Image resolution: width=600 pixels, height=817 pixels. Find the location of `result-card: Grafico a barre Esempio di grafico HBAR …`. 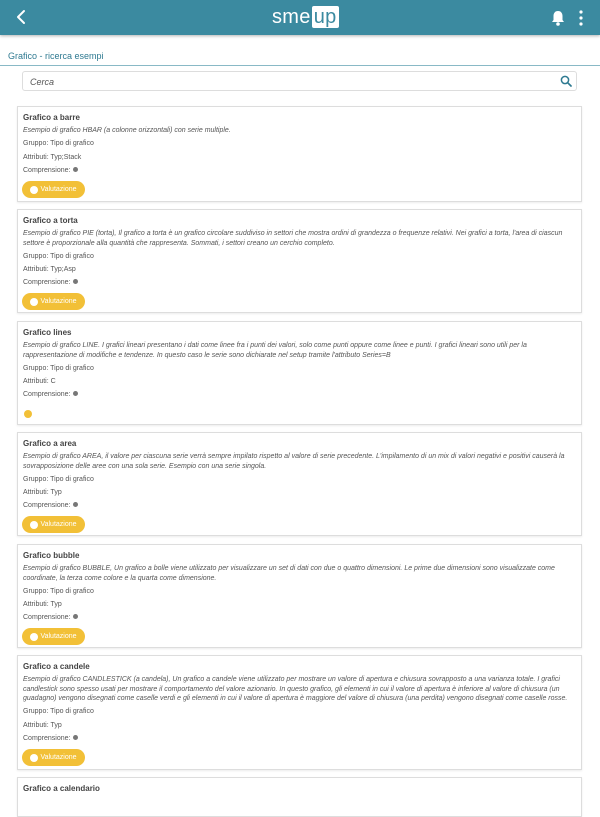

result-card: Grafico a barre Esempio di grafico HBAR … is located at coordinates (299, 154).